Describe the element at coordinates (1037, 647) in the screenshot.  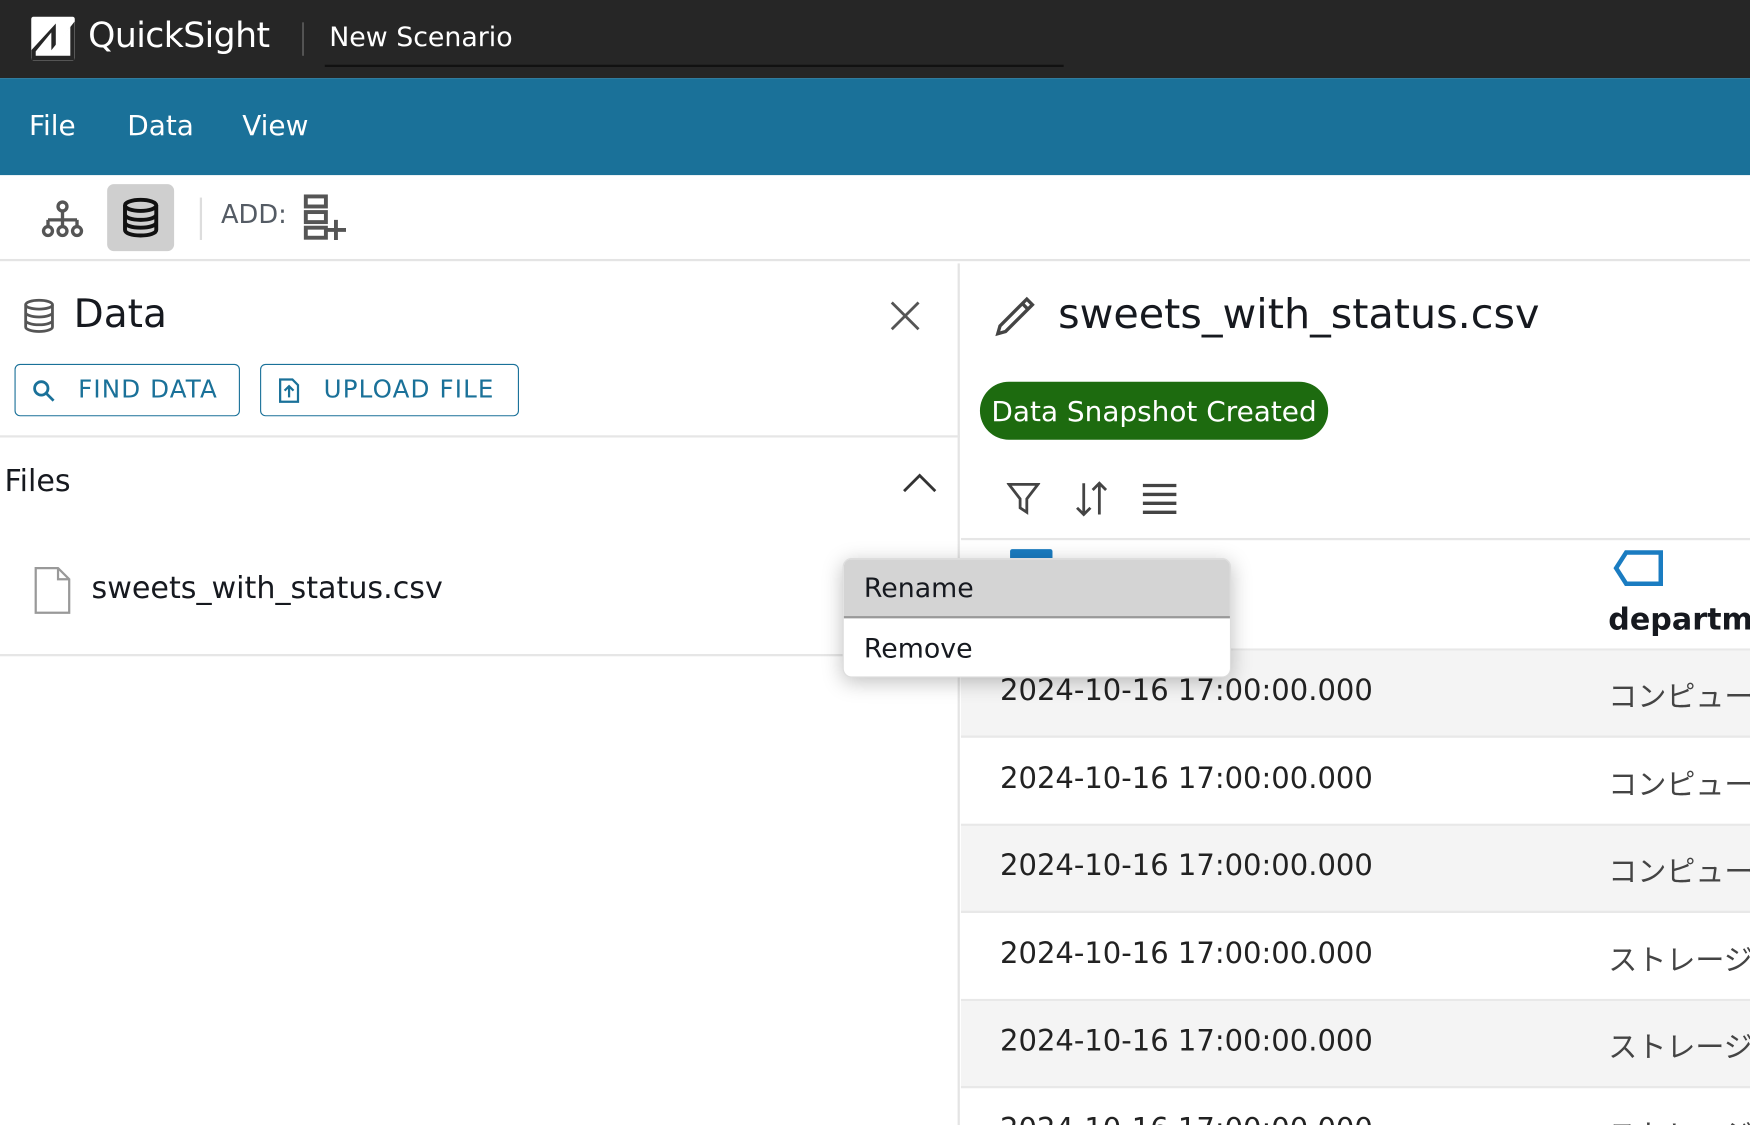
I see `menu-item-remove: Remove` at that location.